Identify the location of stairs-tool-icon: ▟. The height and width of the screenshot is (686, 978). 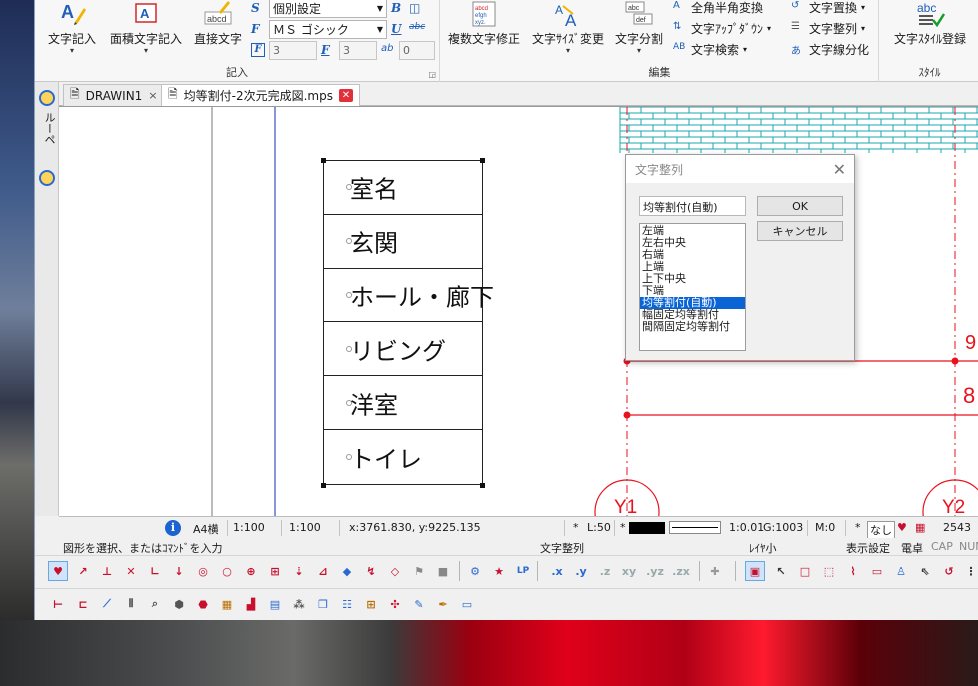
(251, 604).